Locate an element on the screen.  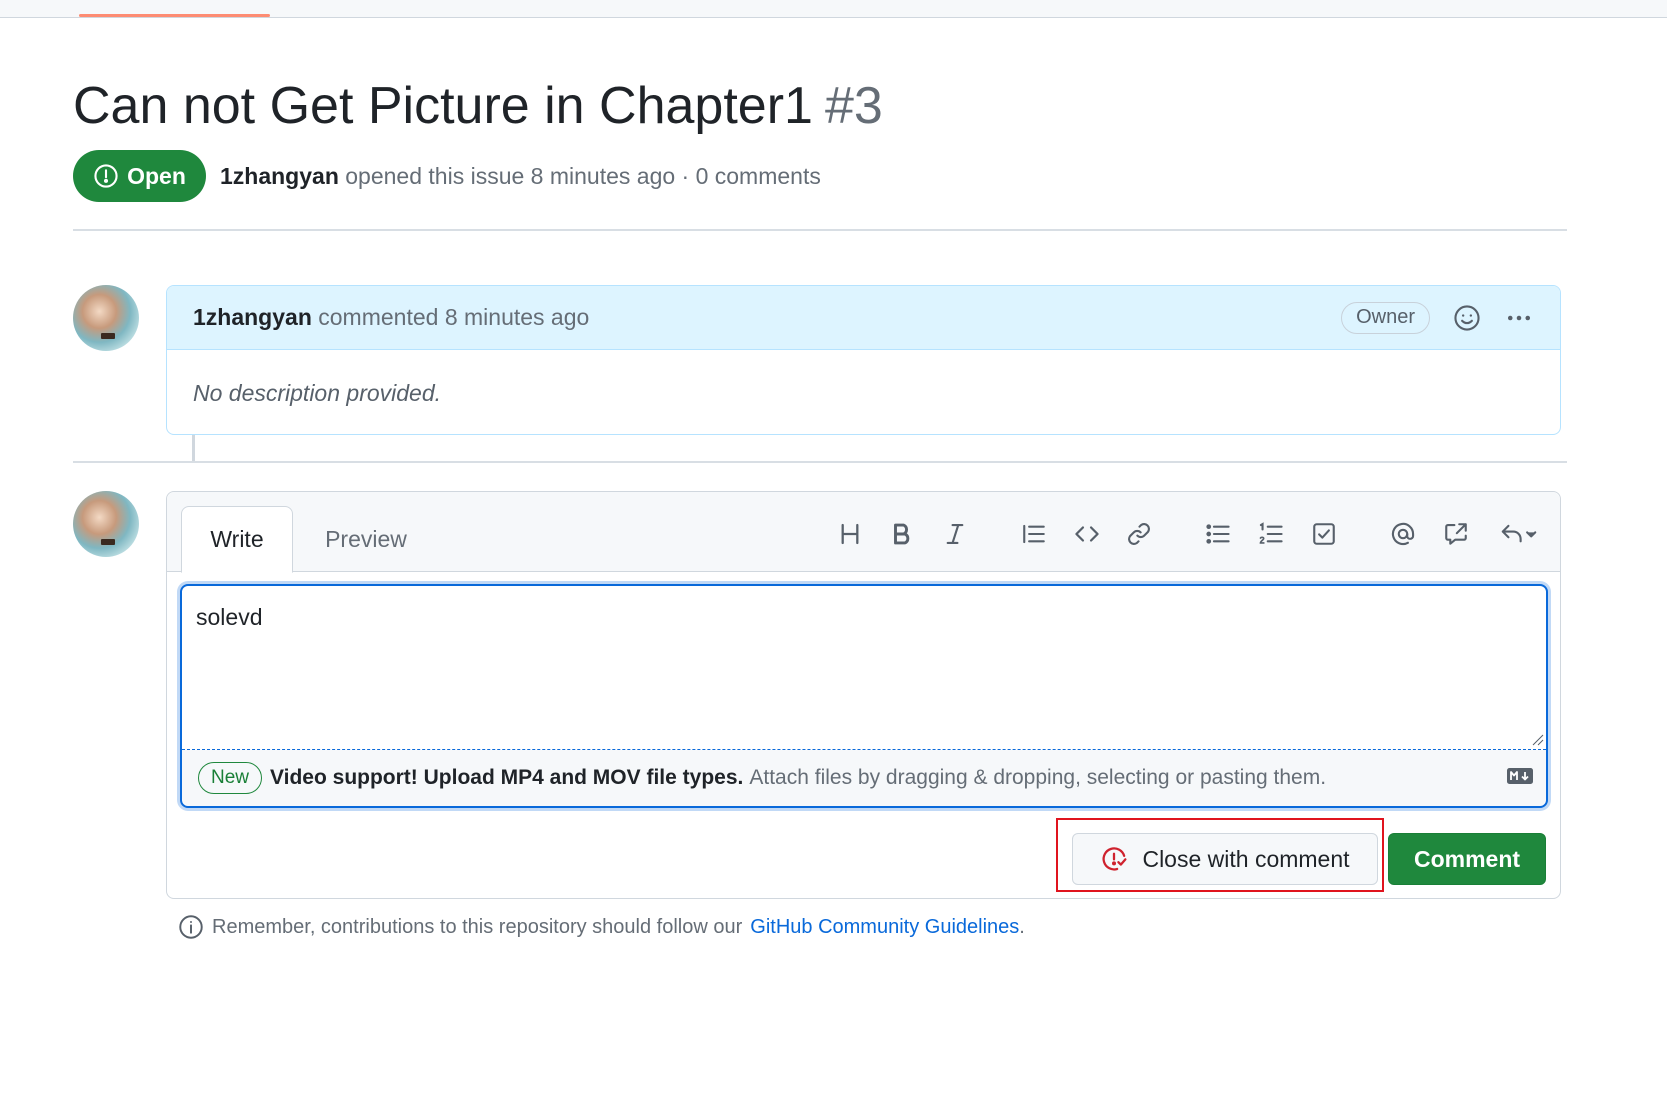
note-period: . is located at coordinates (1022, 926).